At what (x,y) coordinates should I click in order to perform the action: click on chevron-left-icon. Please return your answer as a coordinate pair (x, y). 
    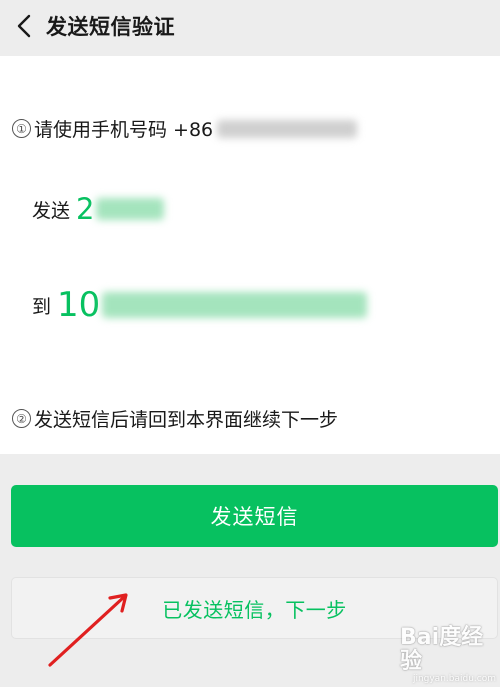
    Looking at the image, I should click on (24, 26).